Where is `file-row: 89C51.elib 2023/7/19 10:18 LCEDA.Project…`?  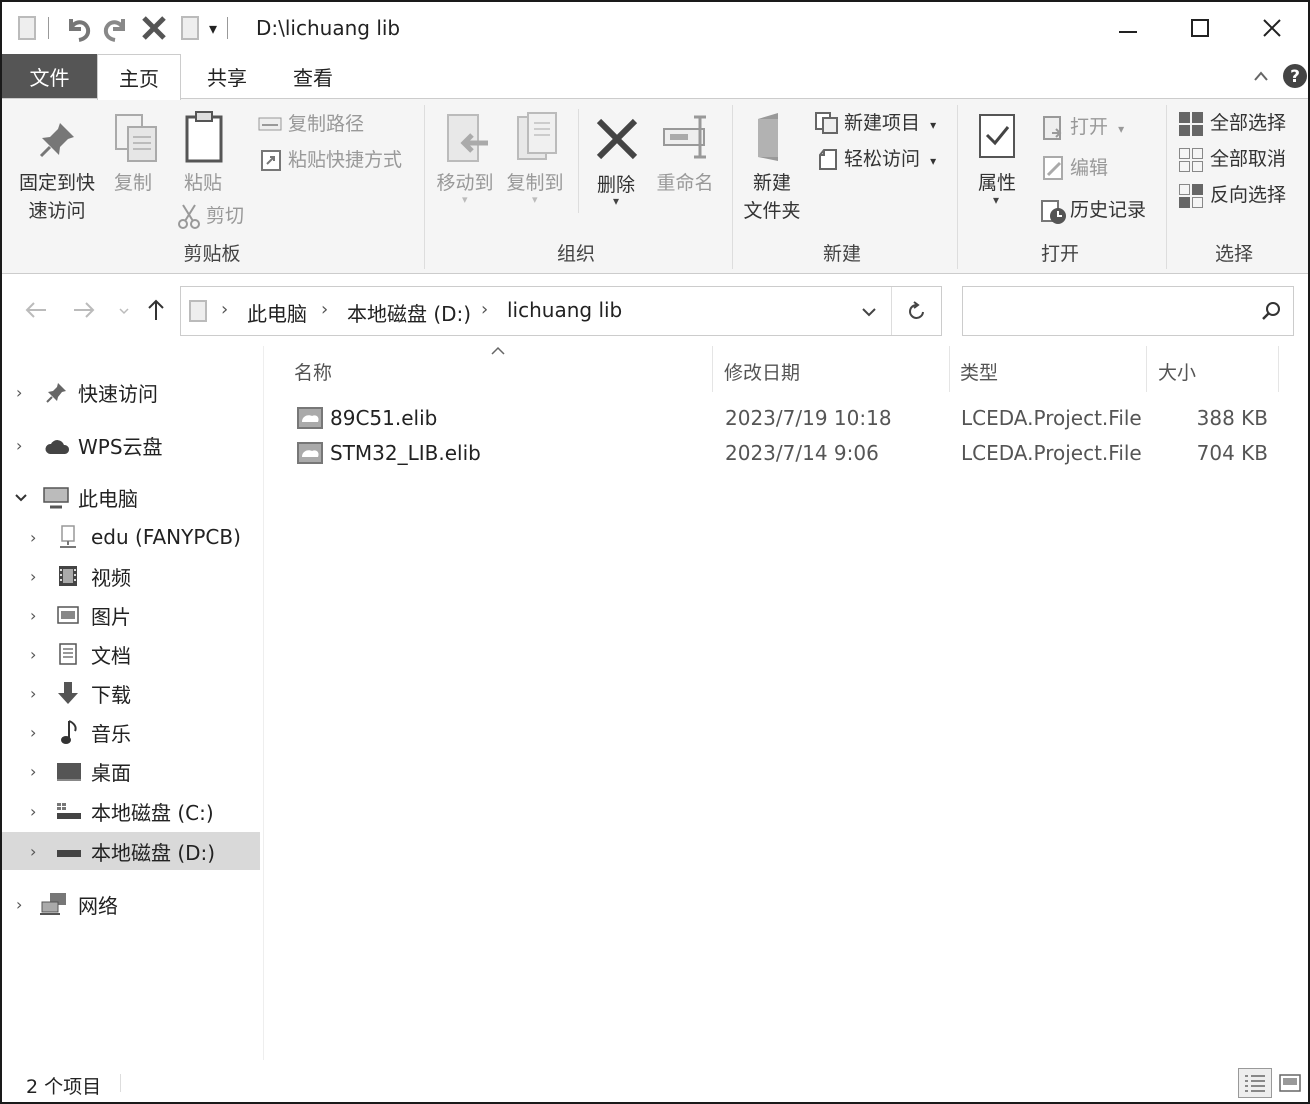
file-row: 89C51.elib 2023/7/19 10:18 LCEDA.Project… is located at coordinates (792, 418).